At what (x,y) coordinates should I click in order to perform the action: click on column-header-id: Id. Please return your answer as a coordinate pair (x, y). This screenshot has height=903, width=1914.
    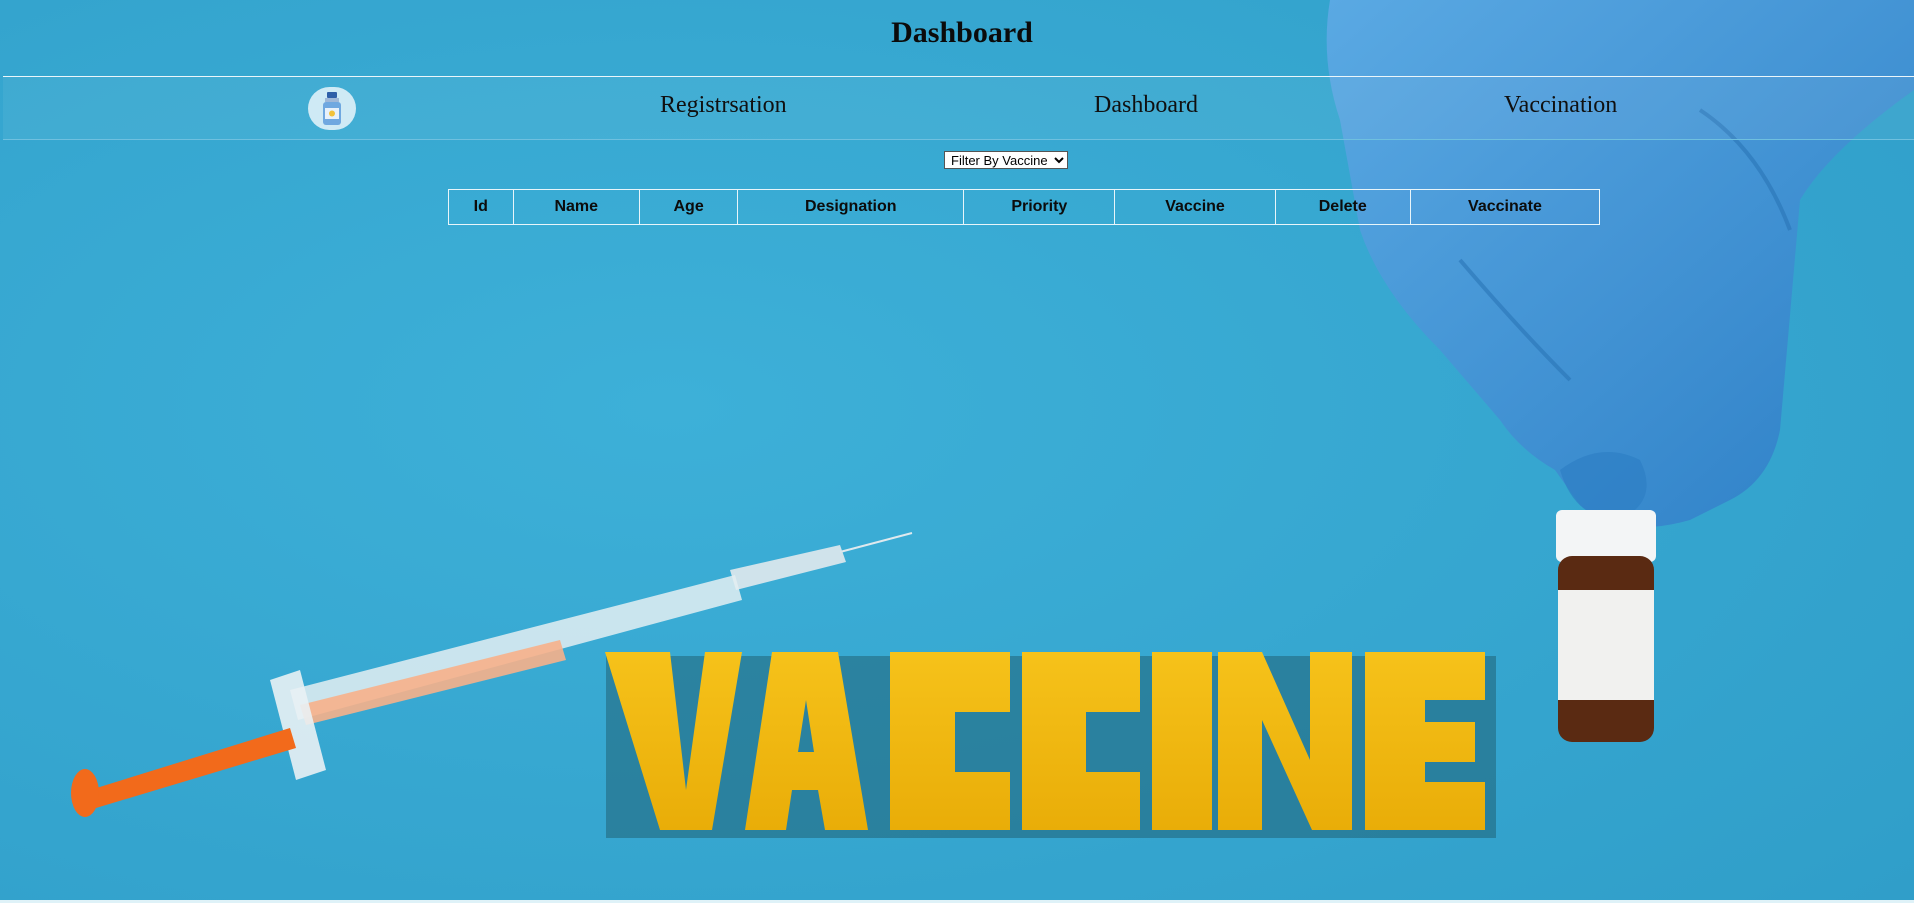
    Looking at the image, I should click on (481, 207).